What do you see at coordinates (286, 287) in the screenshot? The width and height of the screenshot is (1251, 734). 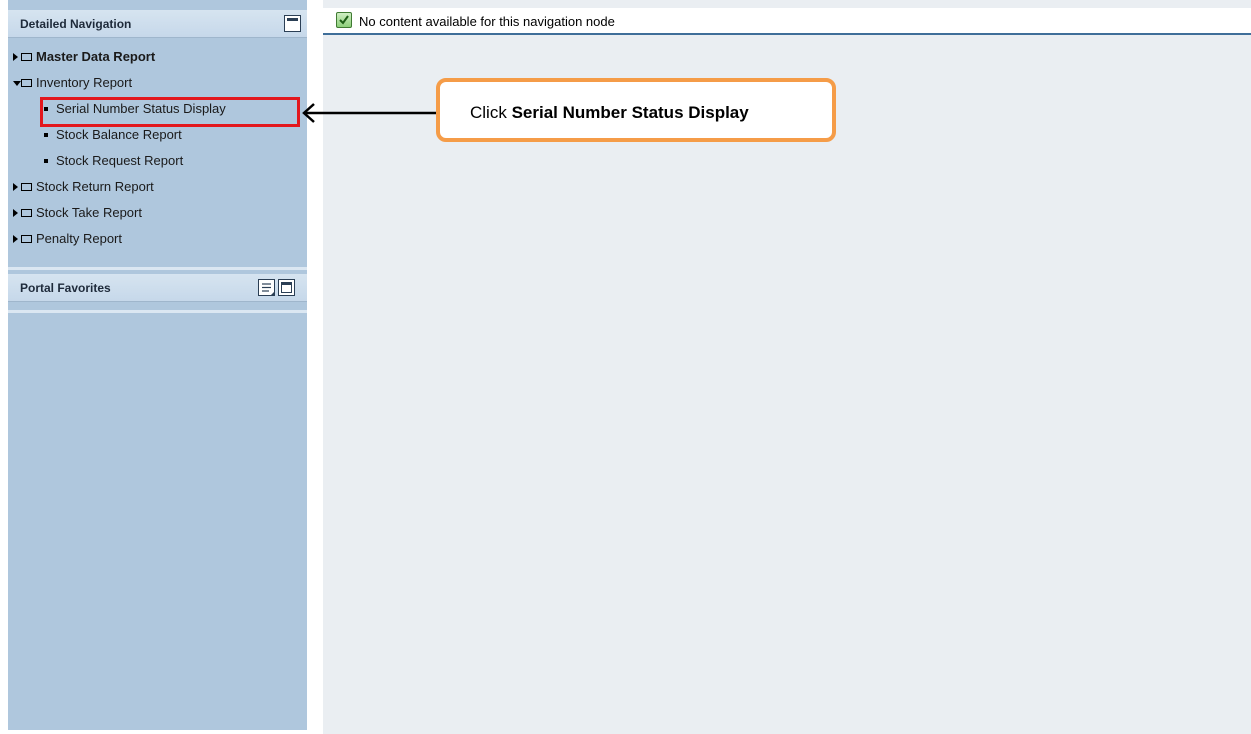 I see `maximize-icon` at bounding box center [286, 287].